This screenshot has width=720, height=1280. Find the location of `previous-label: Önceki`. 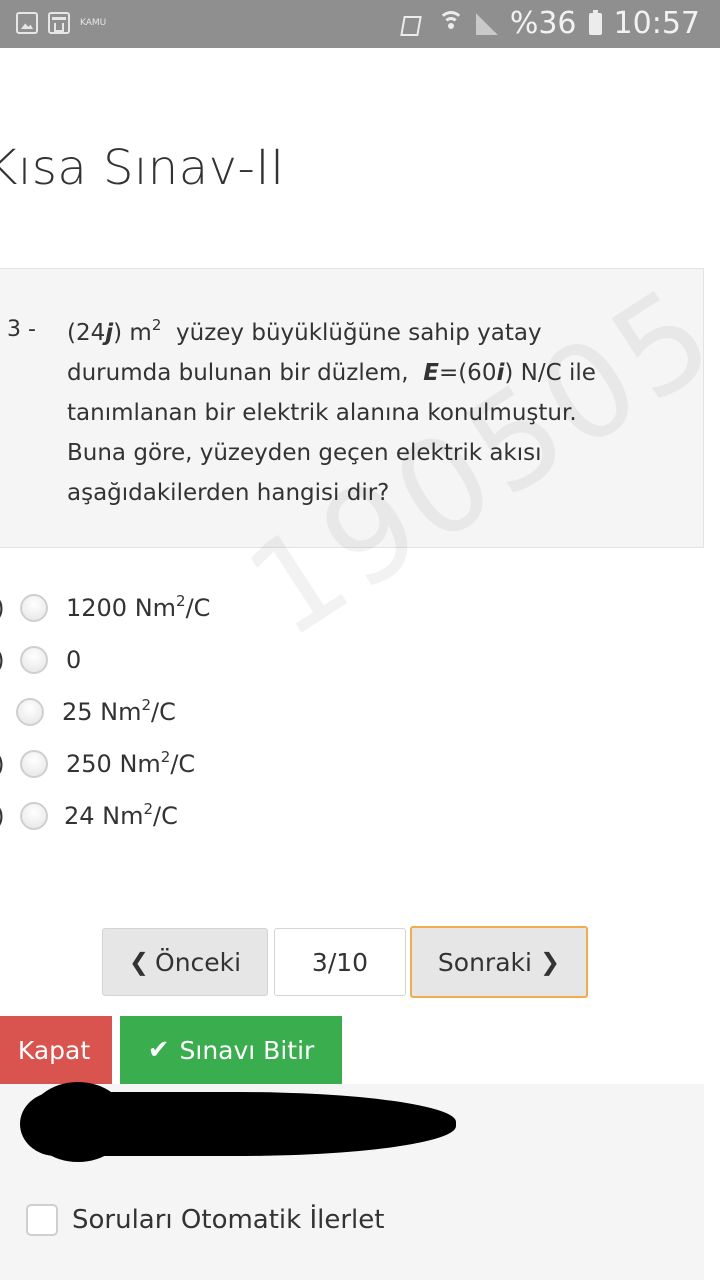

previous-label: Önceki is located at coordinates (198, 962).